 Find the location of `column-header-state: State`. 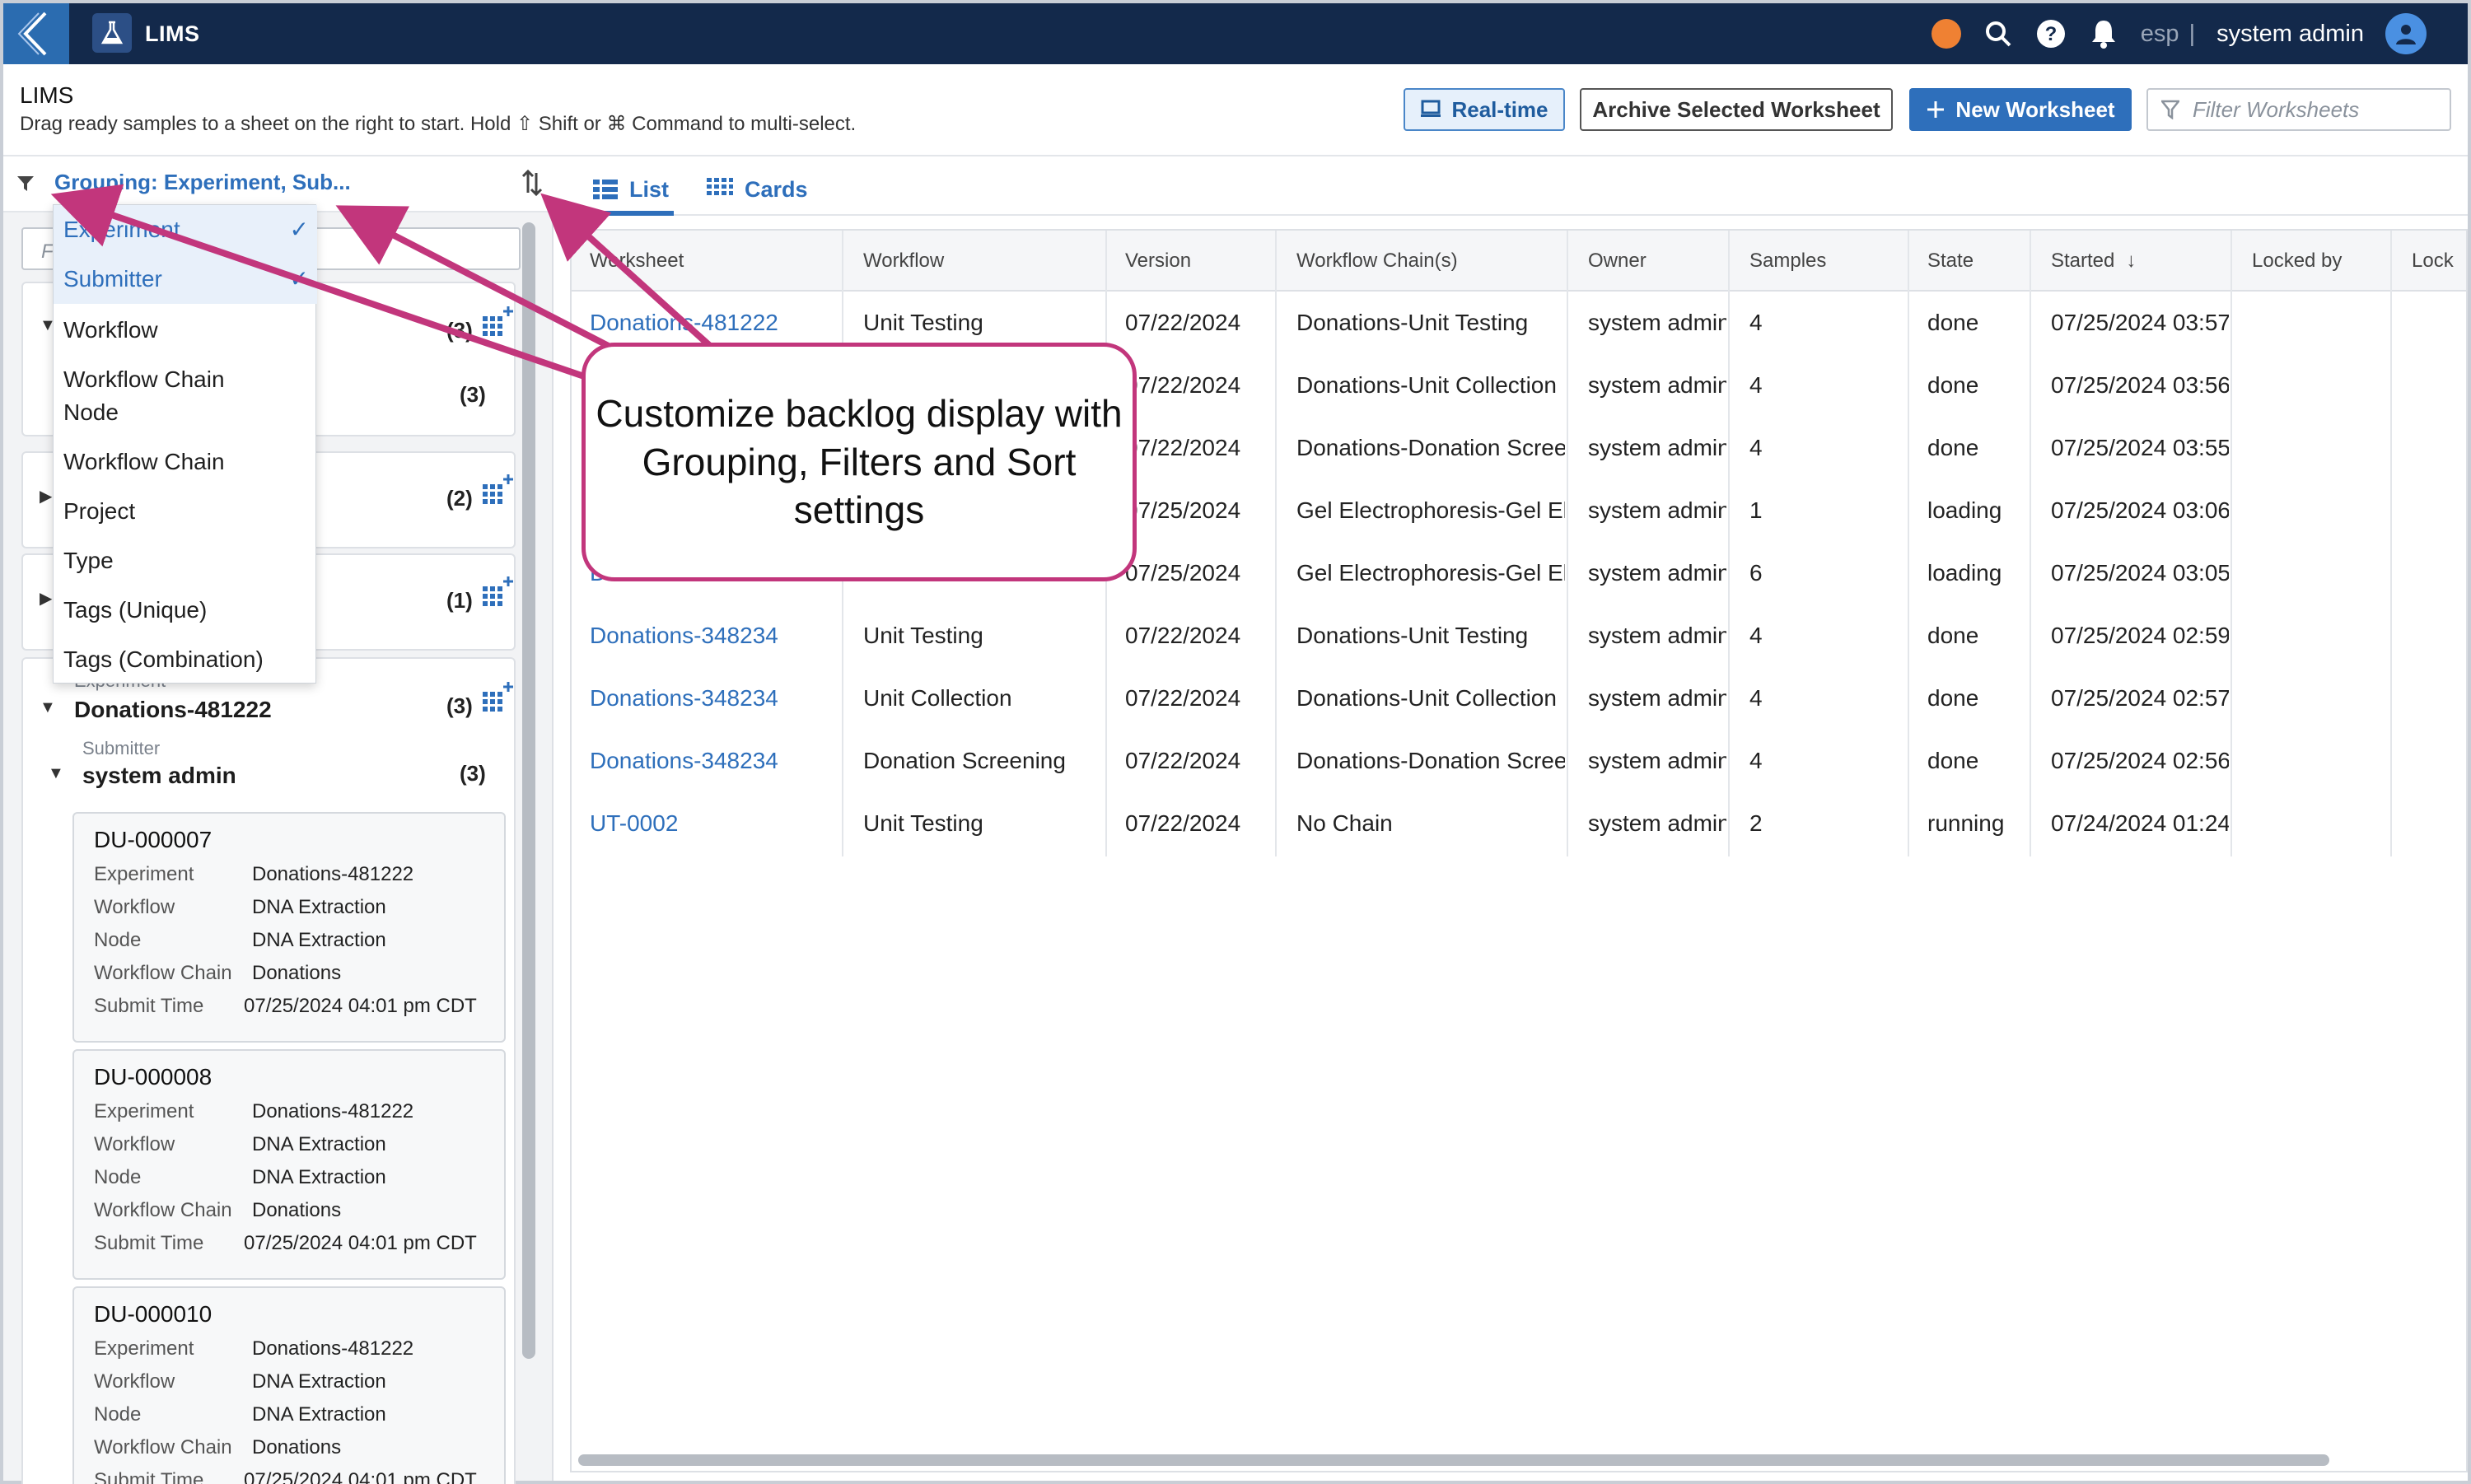

column-header-state: State is located at coordinates (1950, 261).